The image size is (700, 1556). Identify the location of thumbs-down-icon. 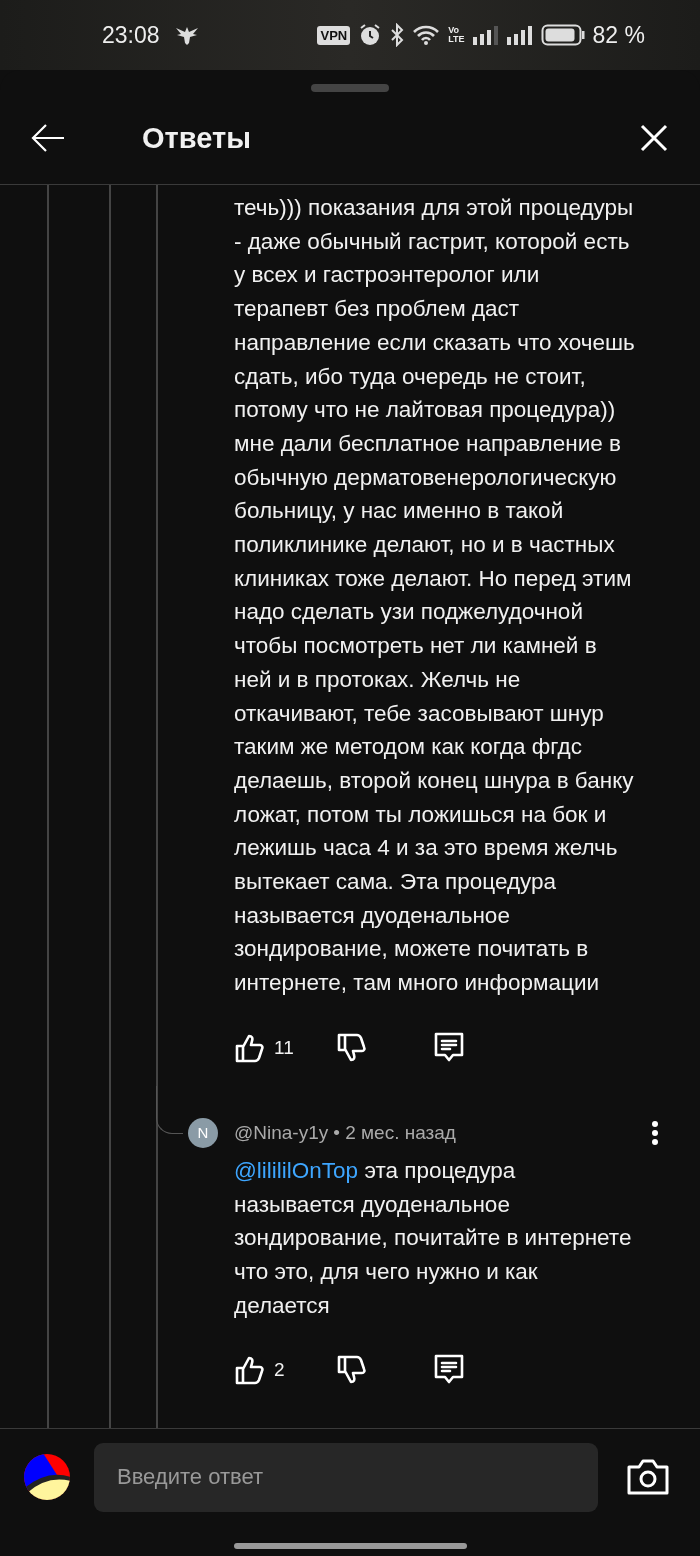
(352, 1047).